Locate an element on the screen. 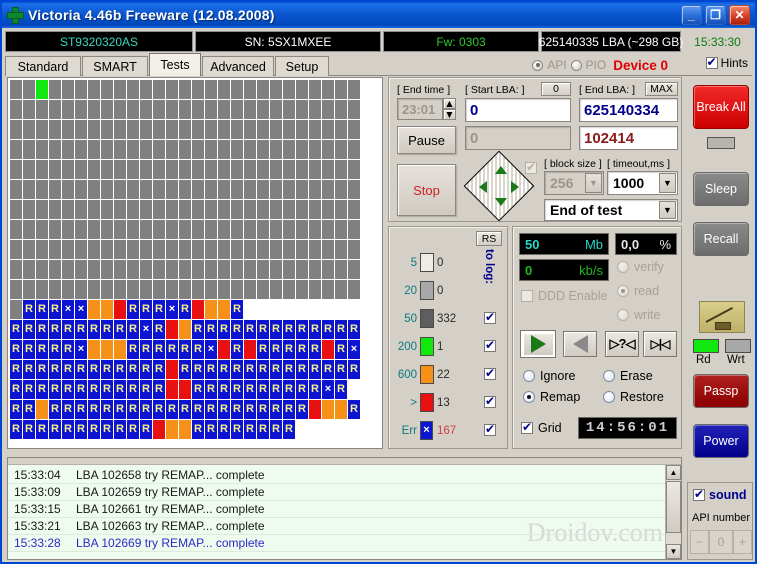 The height and width of the screenshot is (564, 757). write-radio-icon is located at coordinates (623, 315).